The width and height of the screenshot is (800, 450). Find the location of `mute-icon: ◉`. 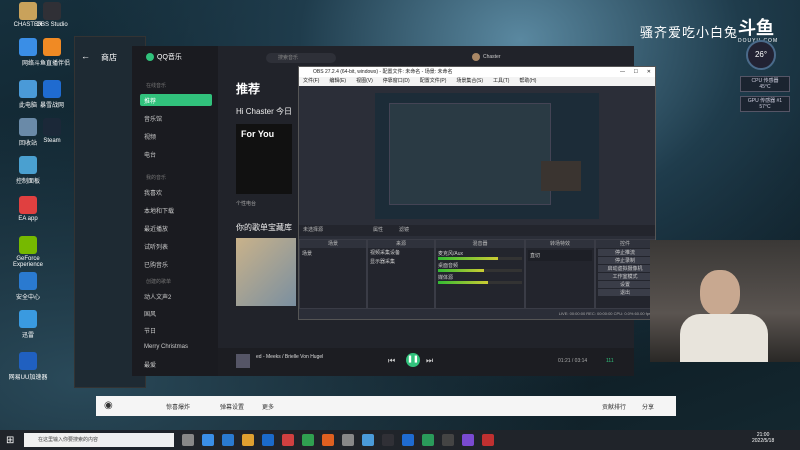

mute-icon: ◉ is located at coordinates (108, 405).